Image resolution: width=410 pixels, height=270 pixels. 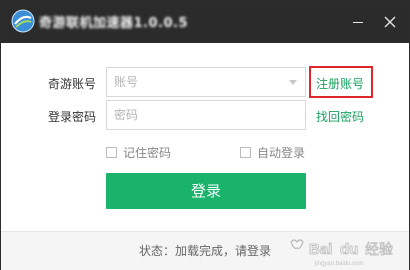 What do you see at coordinates (320, 249) in the screenshot?
I see `svg-text: Bai` at bounding box center [320, 249].